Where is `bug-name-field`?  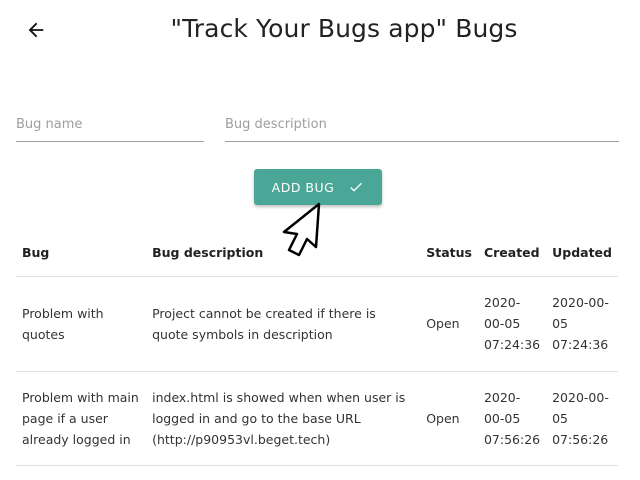 bug-name-field is located at coordinates (110, 126).